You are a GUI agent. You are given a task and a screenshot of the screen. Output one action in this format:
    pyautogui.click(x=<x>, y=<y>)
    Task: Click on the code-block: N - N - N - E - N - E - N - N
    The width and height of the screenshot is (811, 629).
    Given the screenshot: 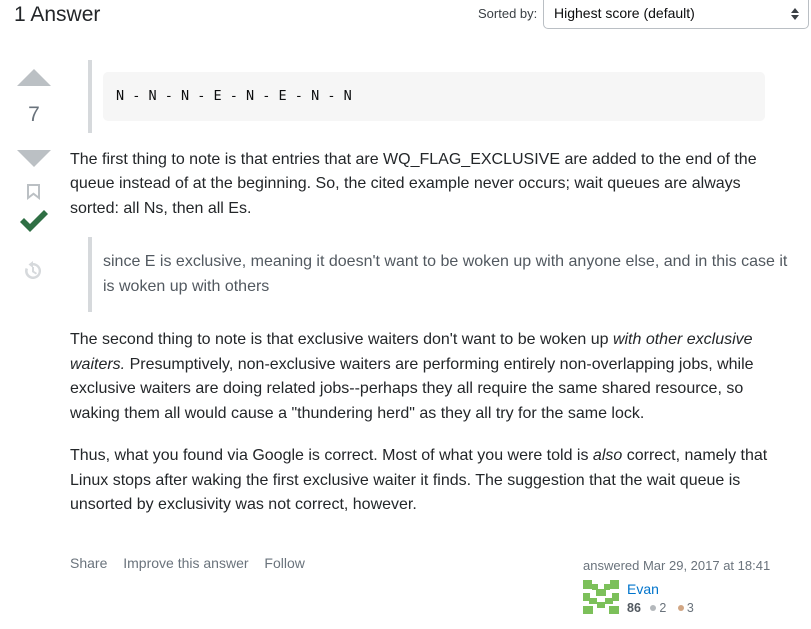 What is the action you would take?
    pyautogui.click(x=434, y=96)
    